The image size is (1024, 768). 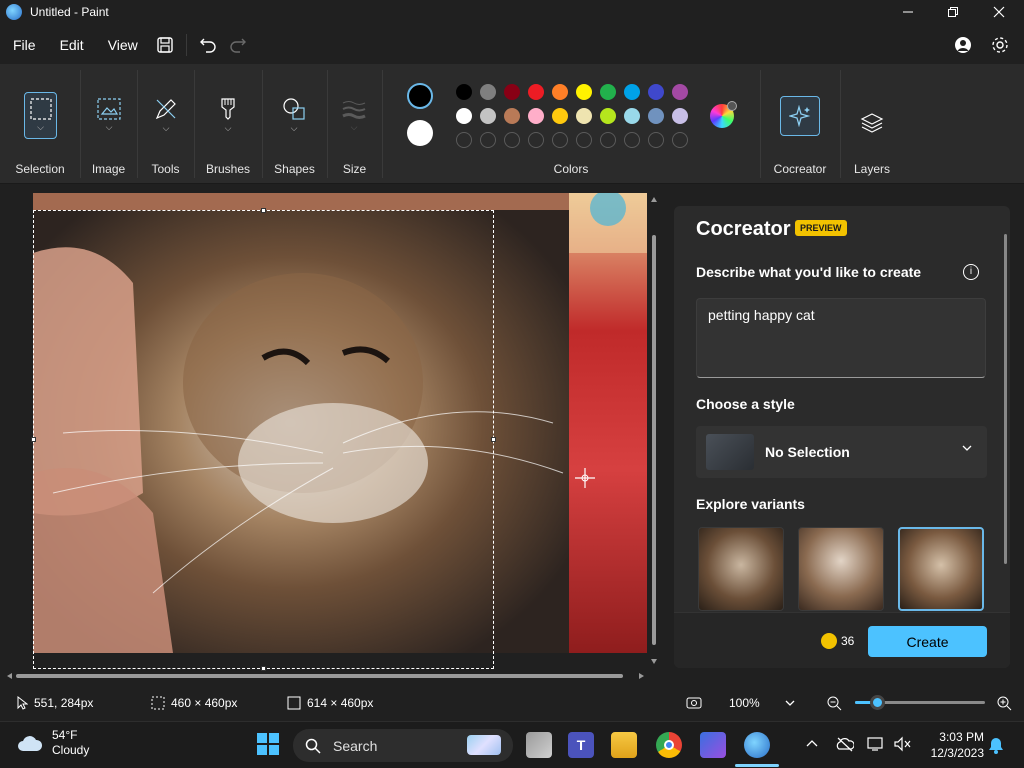 I want to click on shapes-button: ⌵, so click(x=294, y=115).